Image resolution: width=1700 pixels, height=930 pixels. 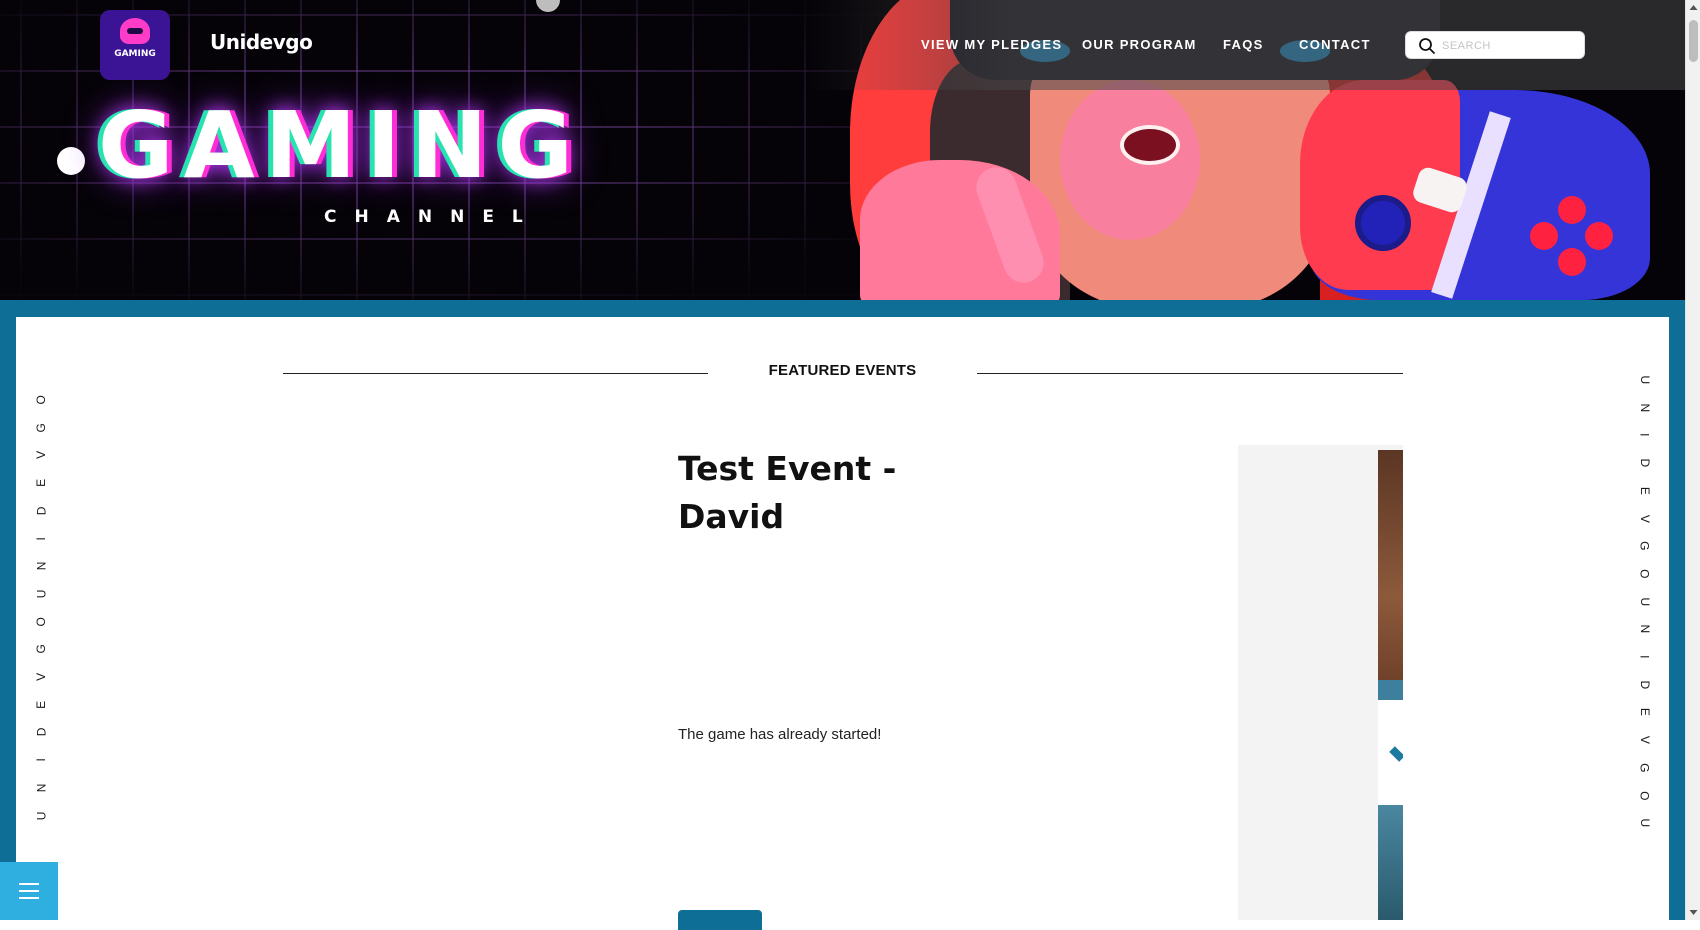 I want to click on nav-contact: CONTACT, so click(x=1335, y=44).